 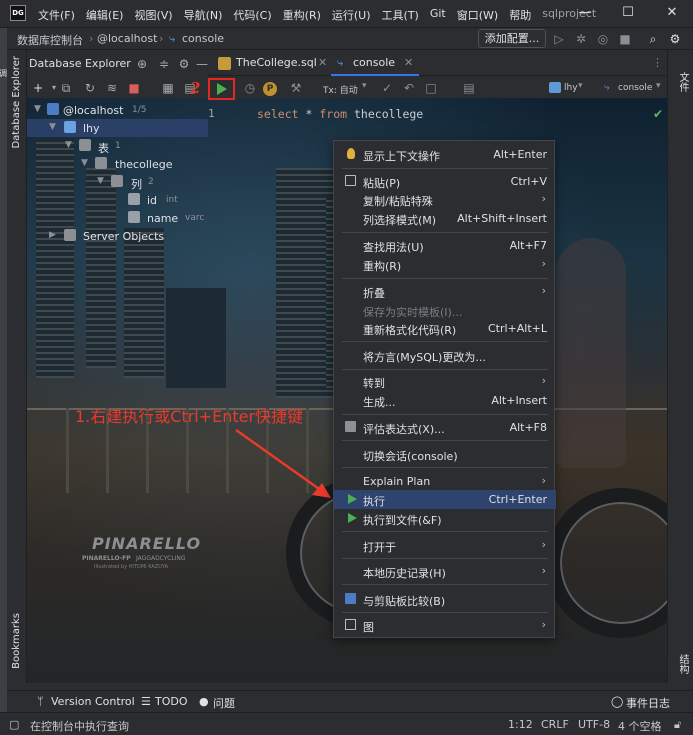 I want to click on menu-item-switch-session: 切换会话(console), so click(x=445, y=454).